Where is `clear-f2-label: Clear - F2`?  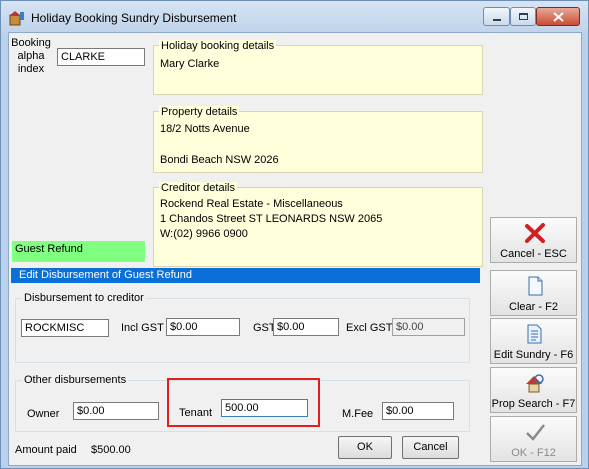
clear-f2-label: Clear - F2 is located at coordinates (533, 307).